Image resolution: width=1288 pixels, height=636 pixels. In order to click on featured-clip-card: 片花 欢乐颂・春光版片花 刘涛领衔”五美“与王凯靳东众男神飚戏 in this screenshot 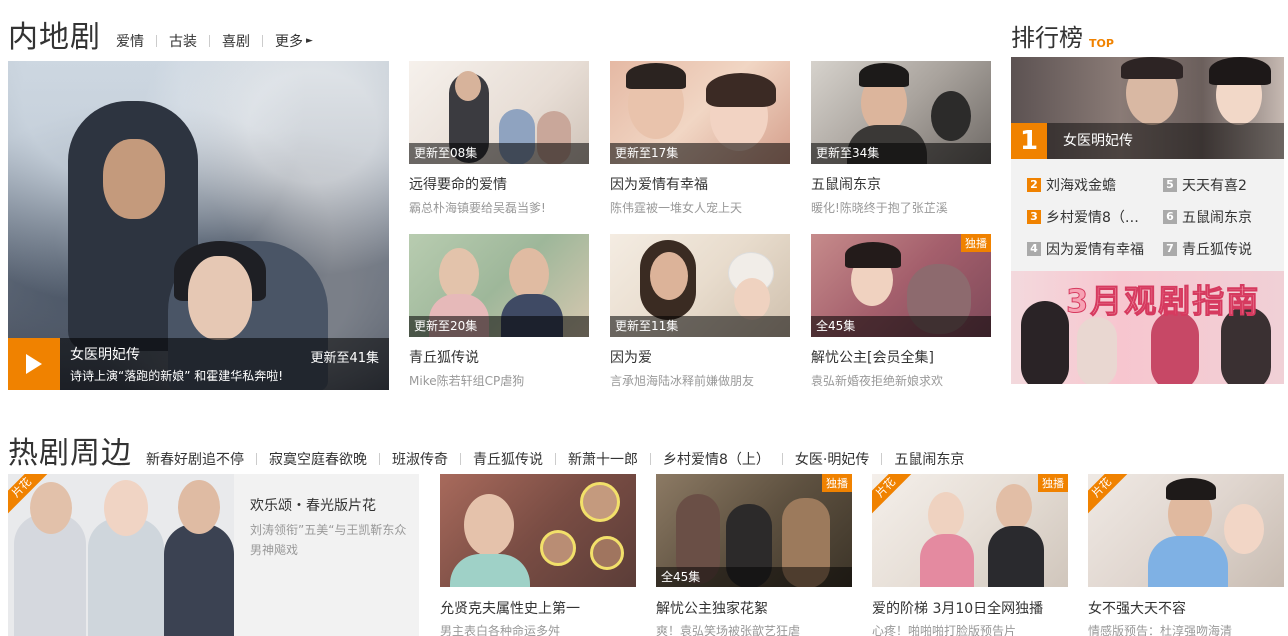, I will do `click(213, 555)`.